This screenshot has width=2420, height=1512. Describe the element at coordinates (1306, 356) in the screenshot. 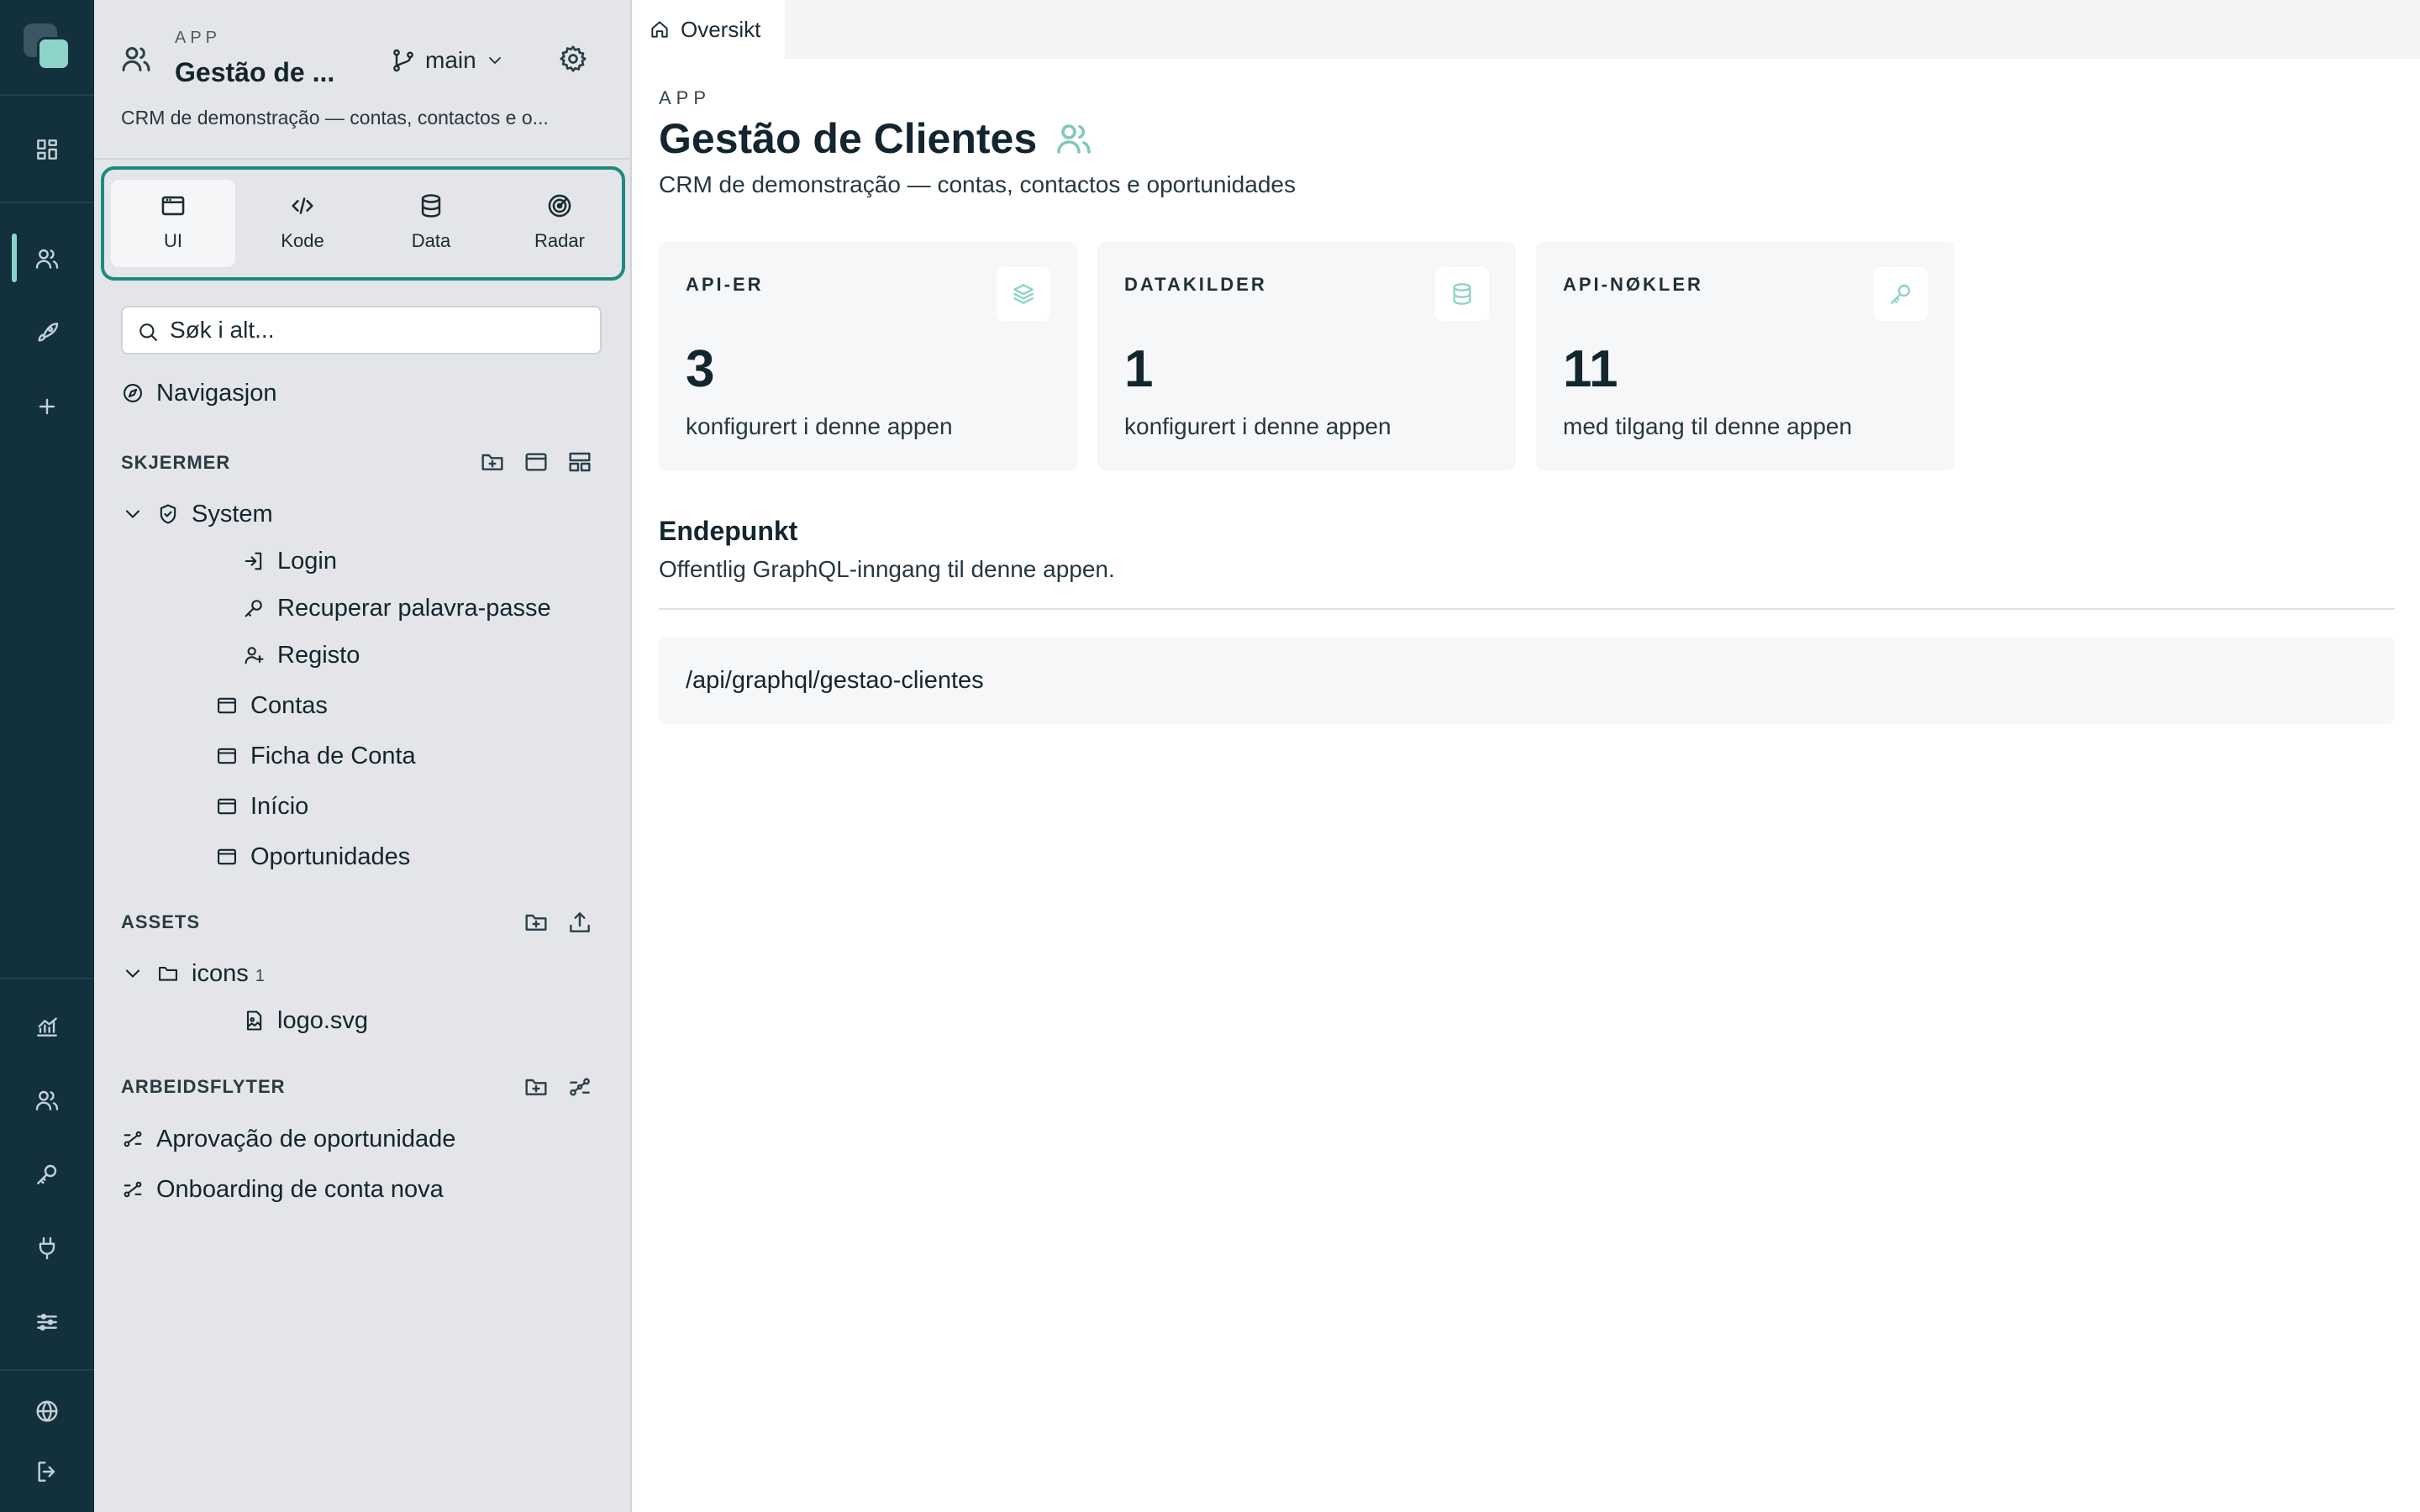

I see `stat-card-datasources: DATAKILDER 1 konfigurert i denne appen` at that location.